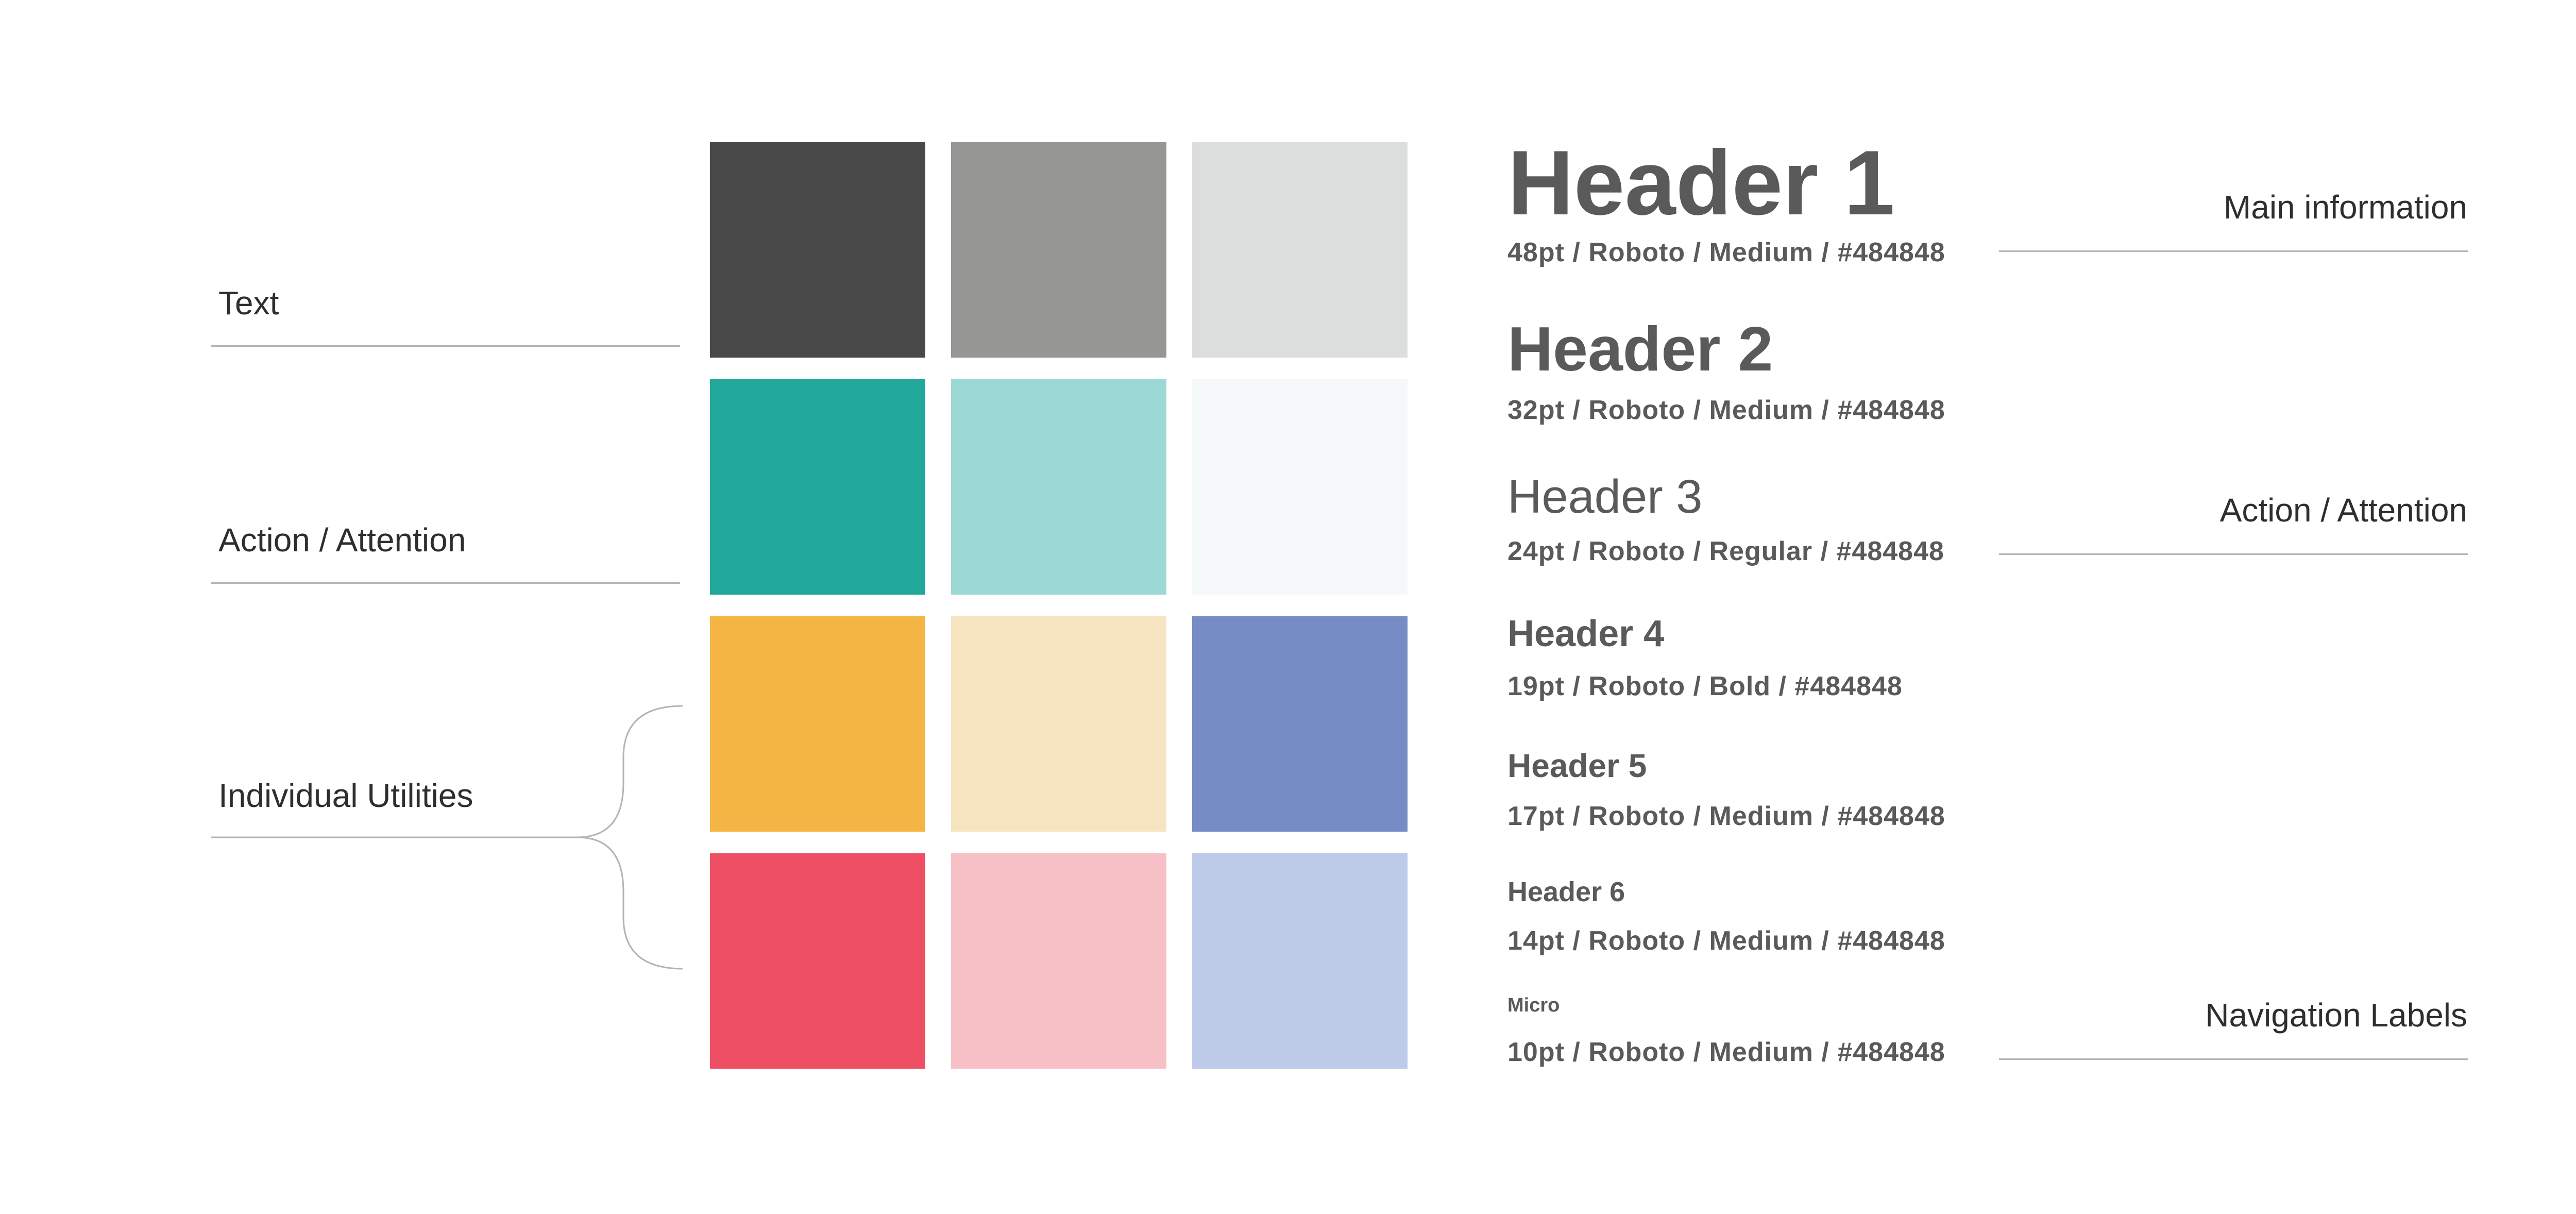 This screenshot has height=1214, width=2576. I want to click on swatch-text-dark, so click(818, 250).